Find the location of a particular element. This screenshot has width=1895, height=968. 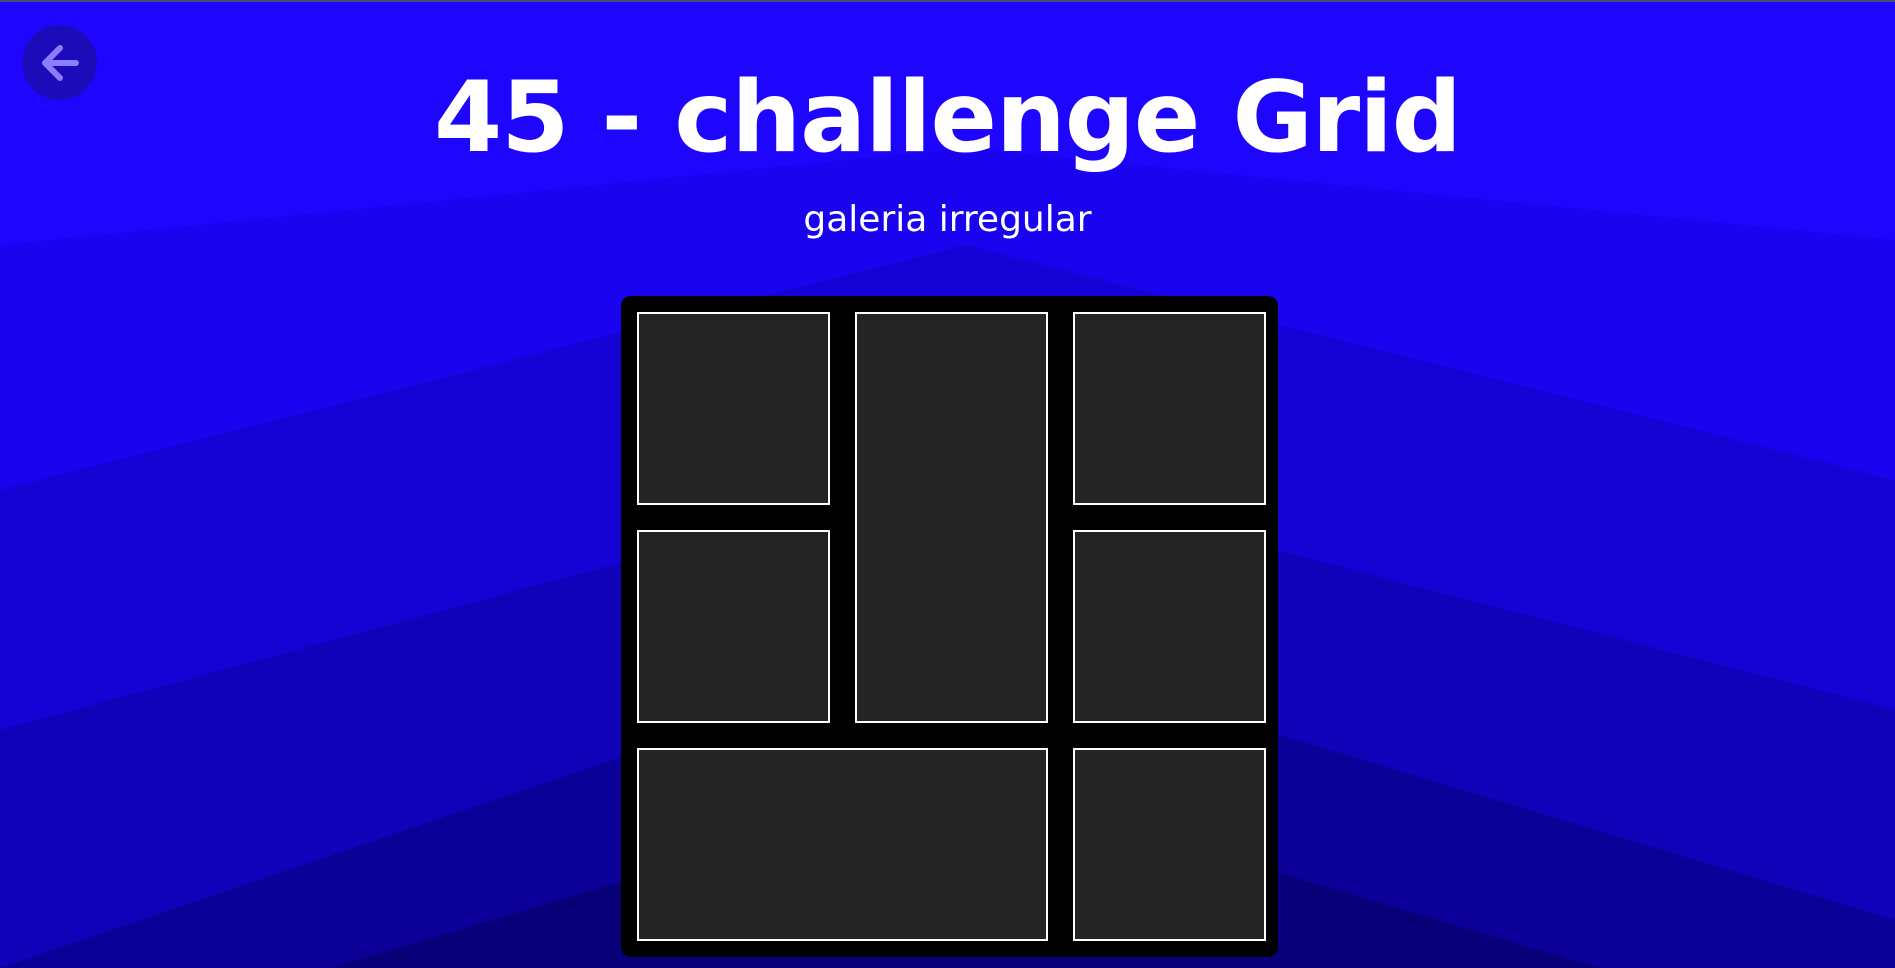

gallery-item-2-tall is located at coordinates (951, 517).